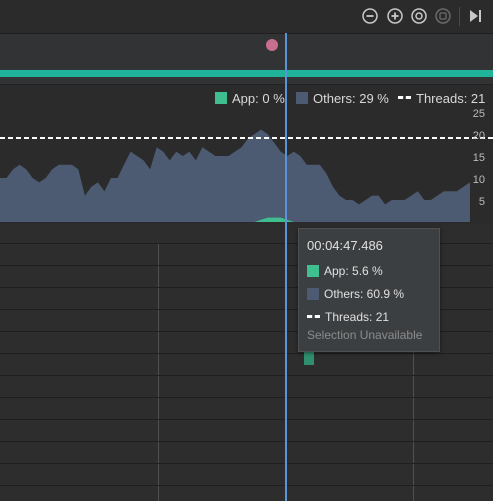 Image resolution: width=493 pixels, height=501 pixels. I want to click on y-tick-label: 25, so click(478, 114).